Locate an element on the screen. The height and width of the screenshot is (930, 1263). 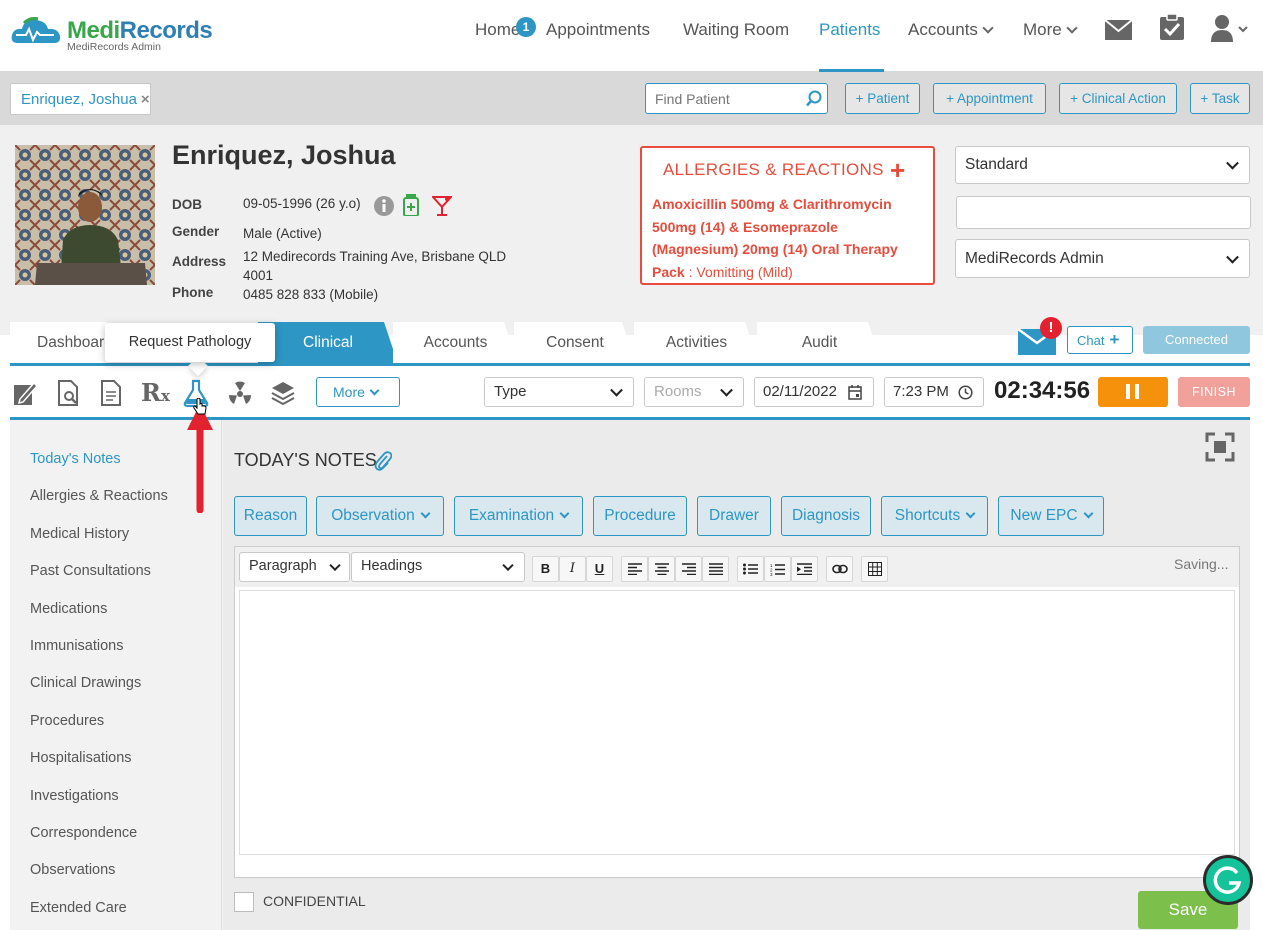
reason-button: Reason is located at coordinates (270, 516).